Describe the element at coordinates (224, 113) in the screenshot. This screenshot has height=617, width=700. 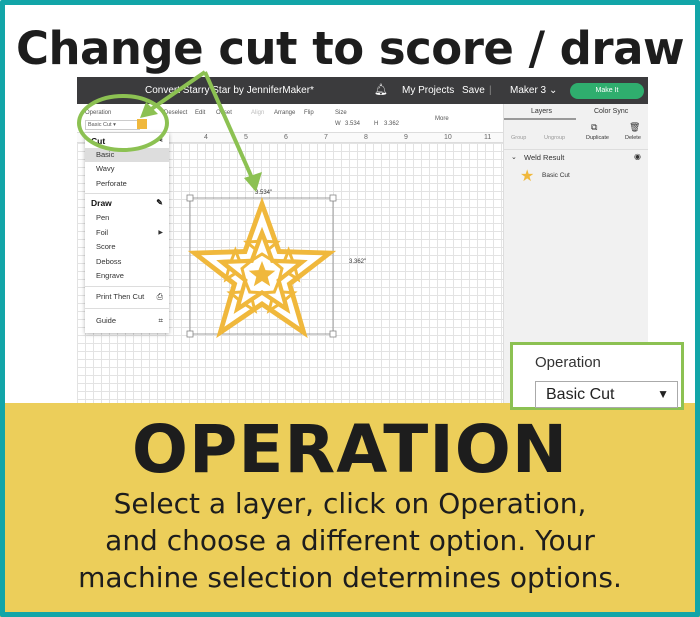
I see `offset-button: Offset` at that location.